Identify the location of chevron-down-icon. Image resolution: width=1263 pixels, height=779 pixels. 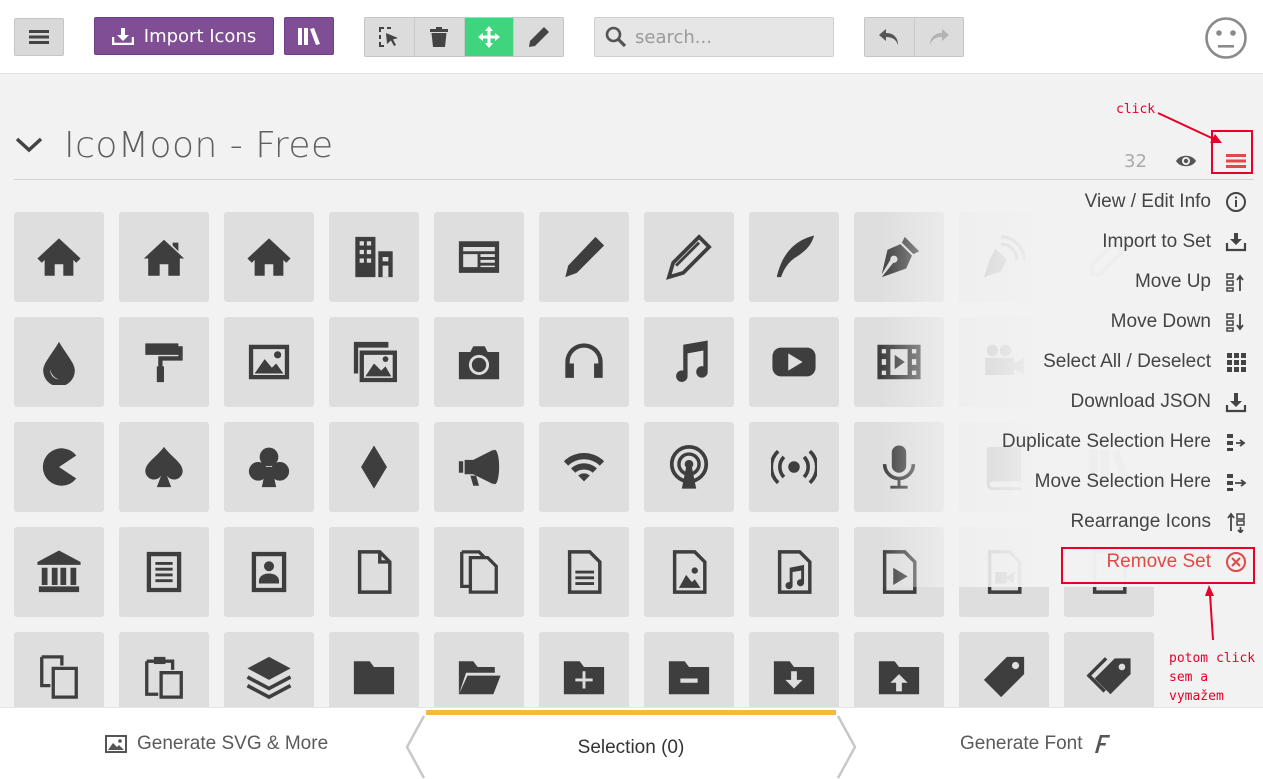
(29, 145).